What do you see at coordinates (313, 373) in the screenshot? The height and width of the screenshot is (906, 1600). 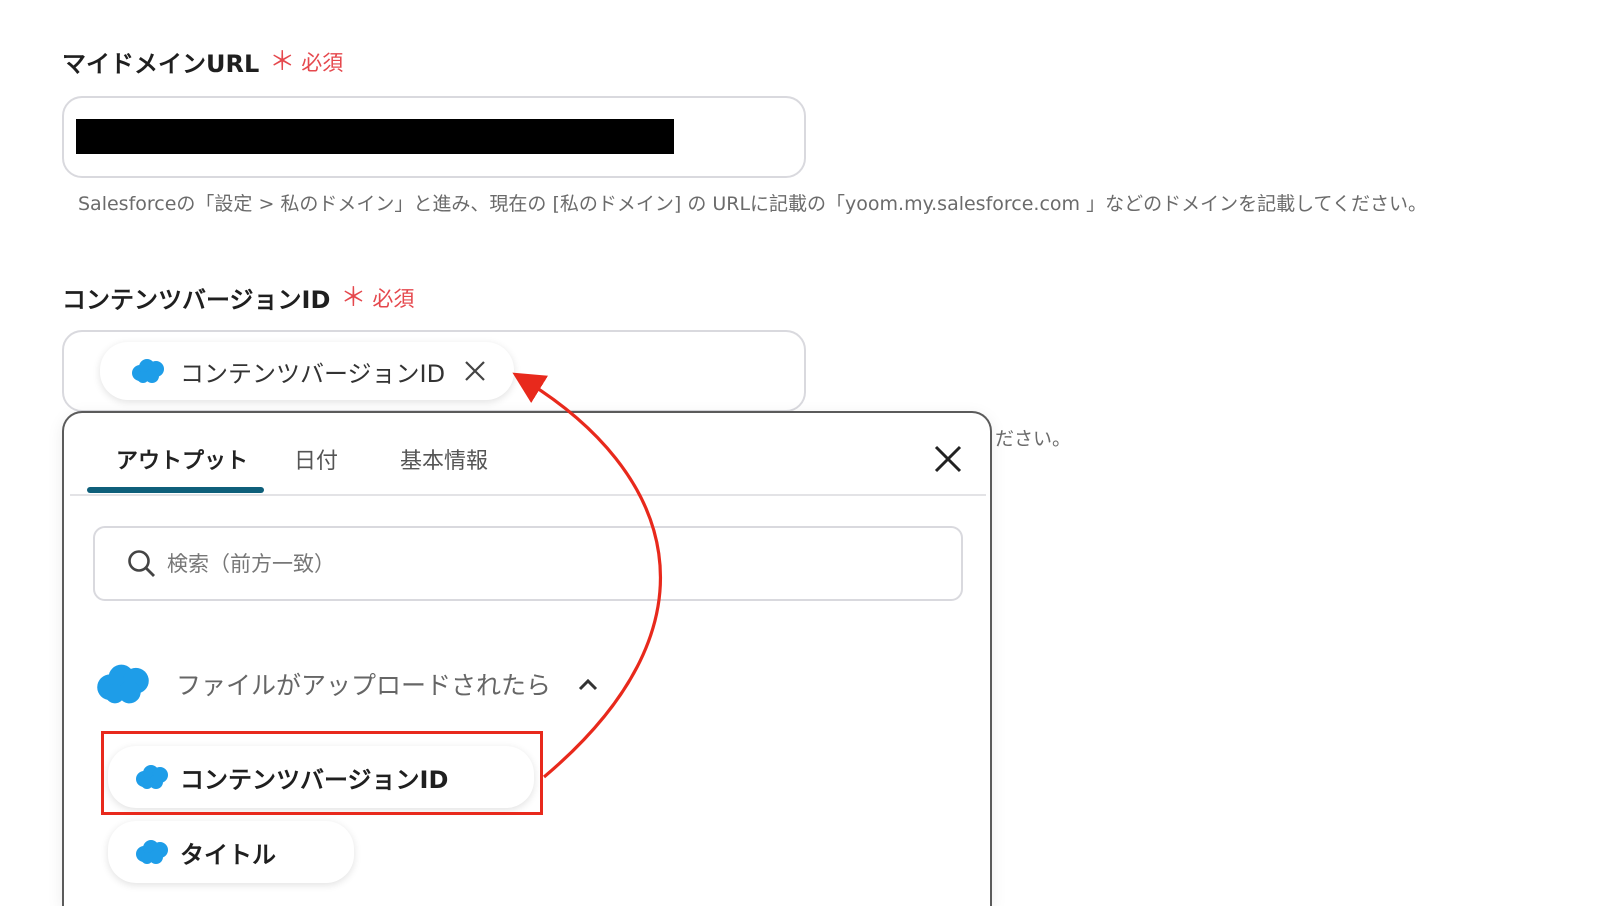 I see `selected-chip-label: コンテンツバージョンID` at bounding box center [313, 373].